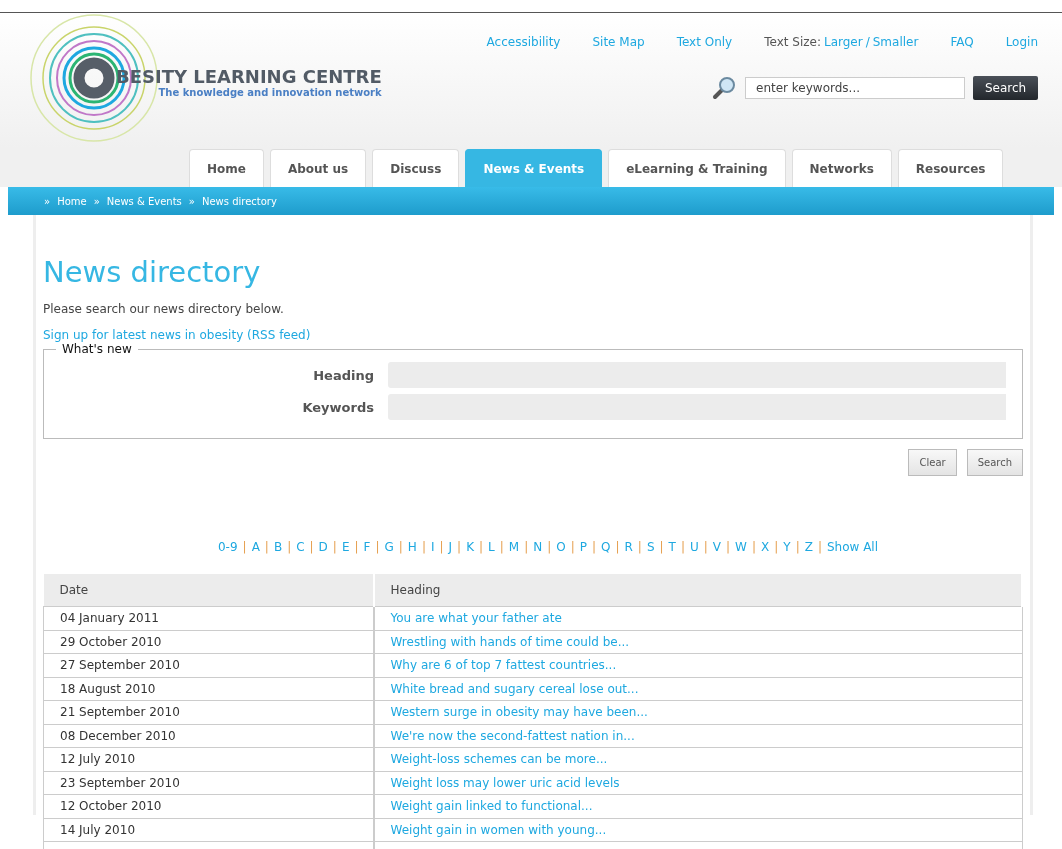 The height and width of the screenshot is (849, 1062). I want to click on letter-link: V, so click(717, 547).